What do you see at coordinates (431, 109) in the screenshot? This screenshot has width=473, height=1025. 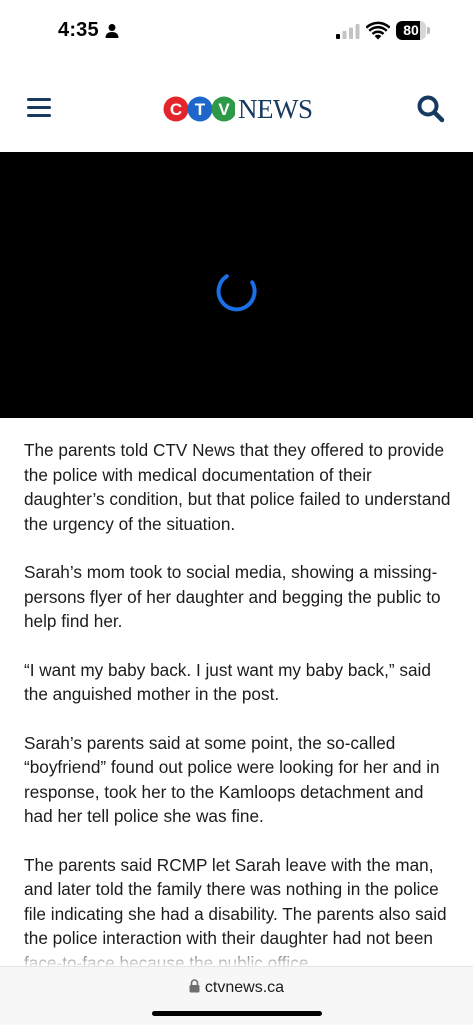 I see `search-icon` at bounding box center [431, 109].